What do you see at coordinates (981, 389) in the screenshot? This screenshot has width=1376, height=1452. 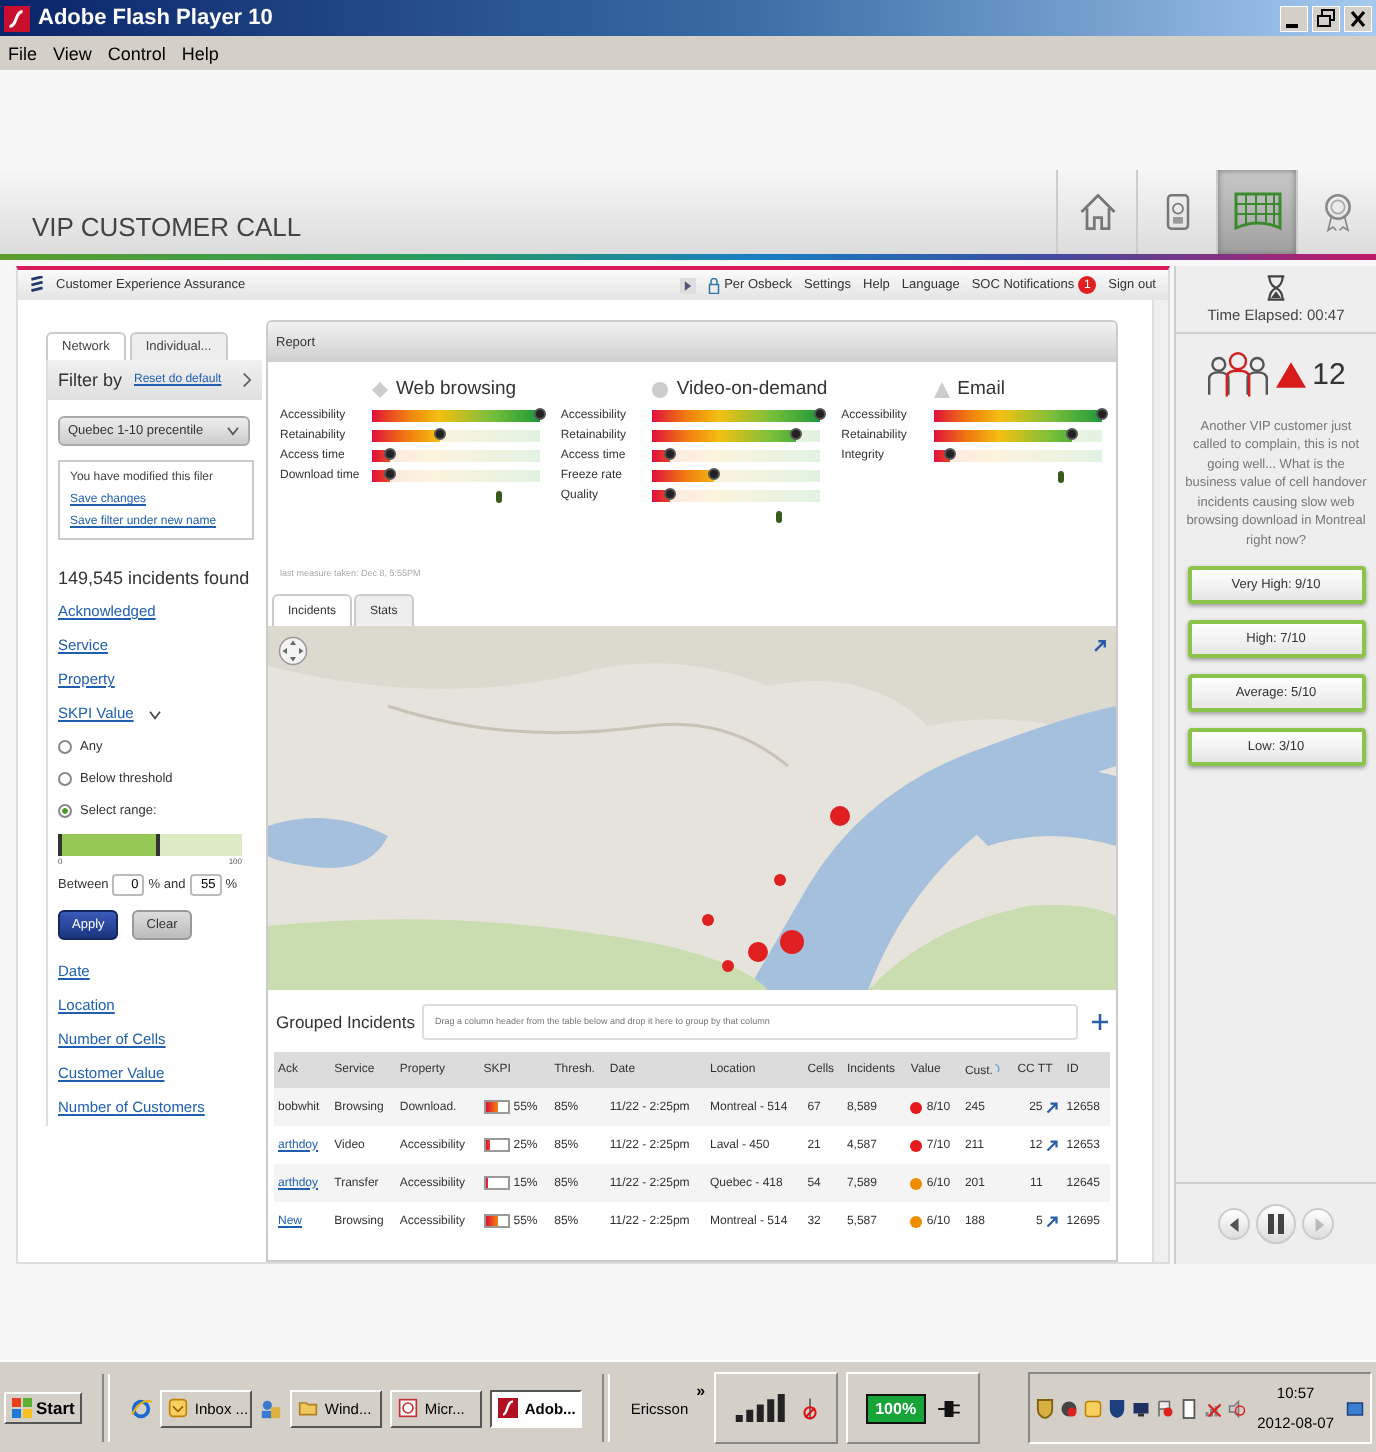 I see `service-name: Email` at bounding box center [981, 389].